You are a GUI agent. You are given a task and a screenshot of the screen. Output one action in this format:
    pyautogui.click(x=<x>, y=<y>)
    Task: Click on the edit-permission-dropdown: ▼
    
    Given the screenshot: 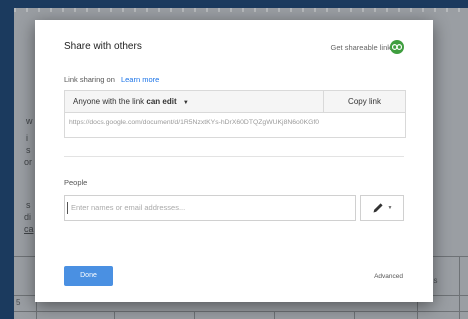 What is the action you would take?
    pyautogui.click(x=382, y=208)
    